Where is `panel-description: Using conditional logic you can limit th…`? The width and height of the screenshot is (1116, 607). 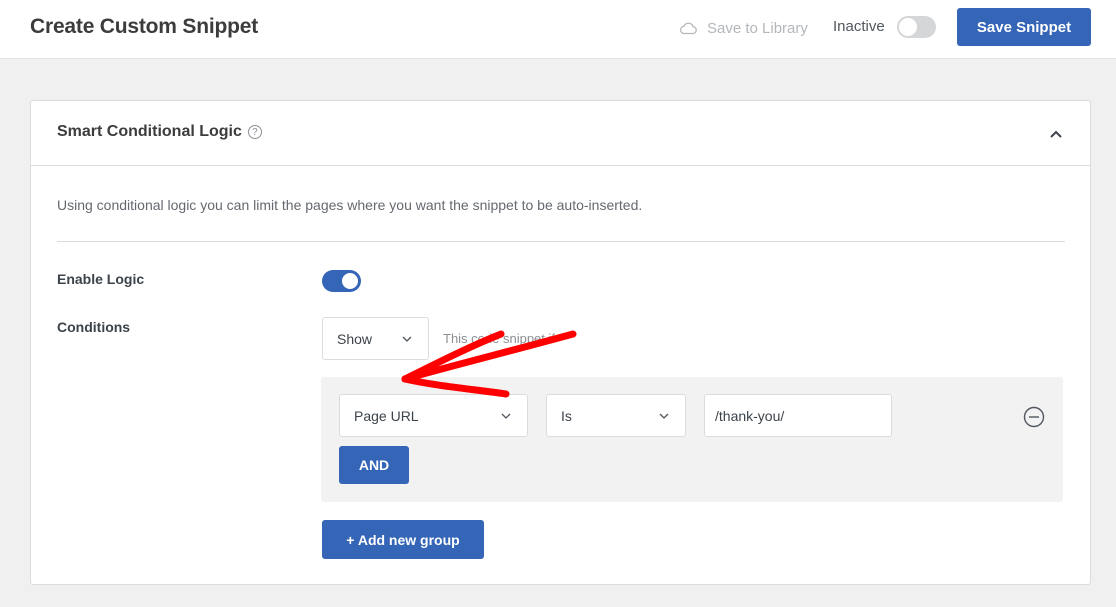
panel-description: Using conditional logic you can limit th… is located at coordinates (350, 205).